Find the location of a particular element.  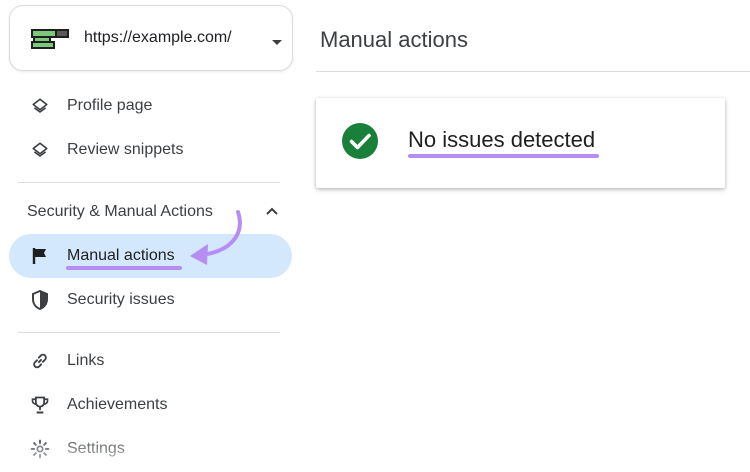

property-url: https://example.com/ is located at coordinates (158, 37).